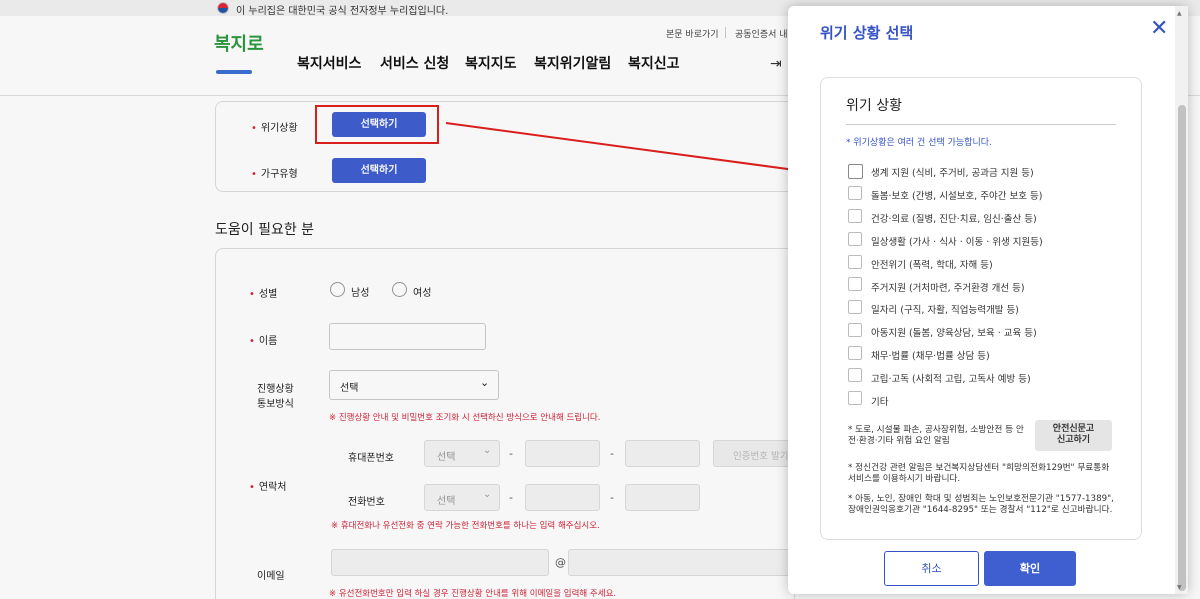  What do you see at coordinates (1073, 429) in the screenshot?
I see `safety-button-line-1: 안전신문고` at bounding box center [1073, 429].